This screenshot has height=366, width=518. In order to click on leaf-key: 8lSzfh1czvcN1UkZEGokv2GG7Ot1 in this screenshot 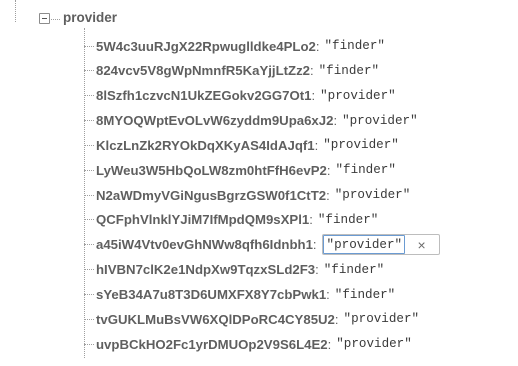, I will do `click(203, 95)`.